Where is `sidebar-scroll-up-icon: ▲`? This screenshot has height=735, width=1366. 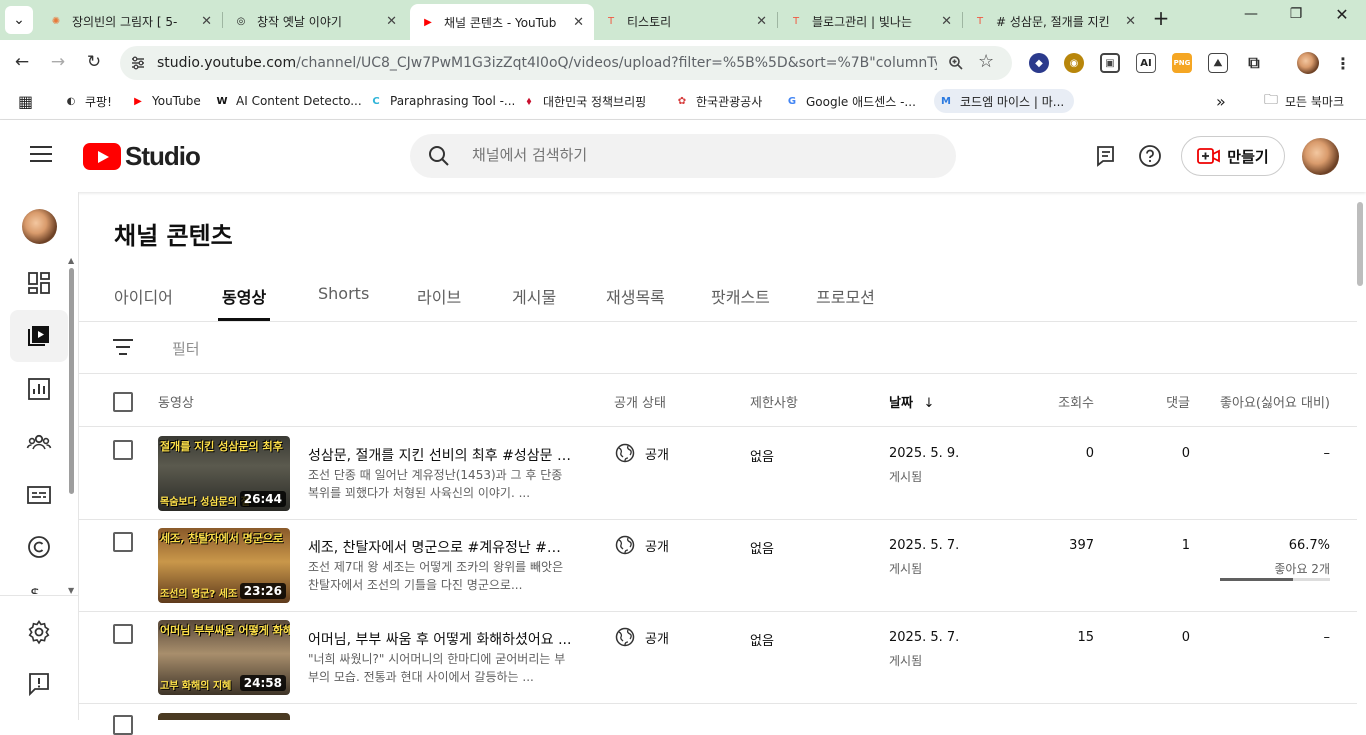 sidebar-scroll-up-icon: ▲ is located at coordinates (71, 260).